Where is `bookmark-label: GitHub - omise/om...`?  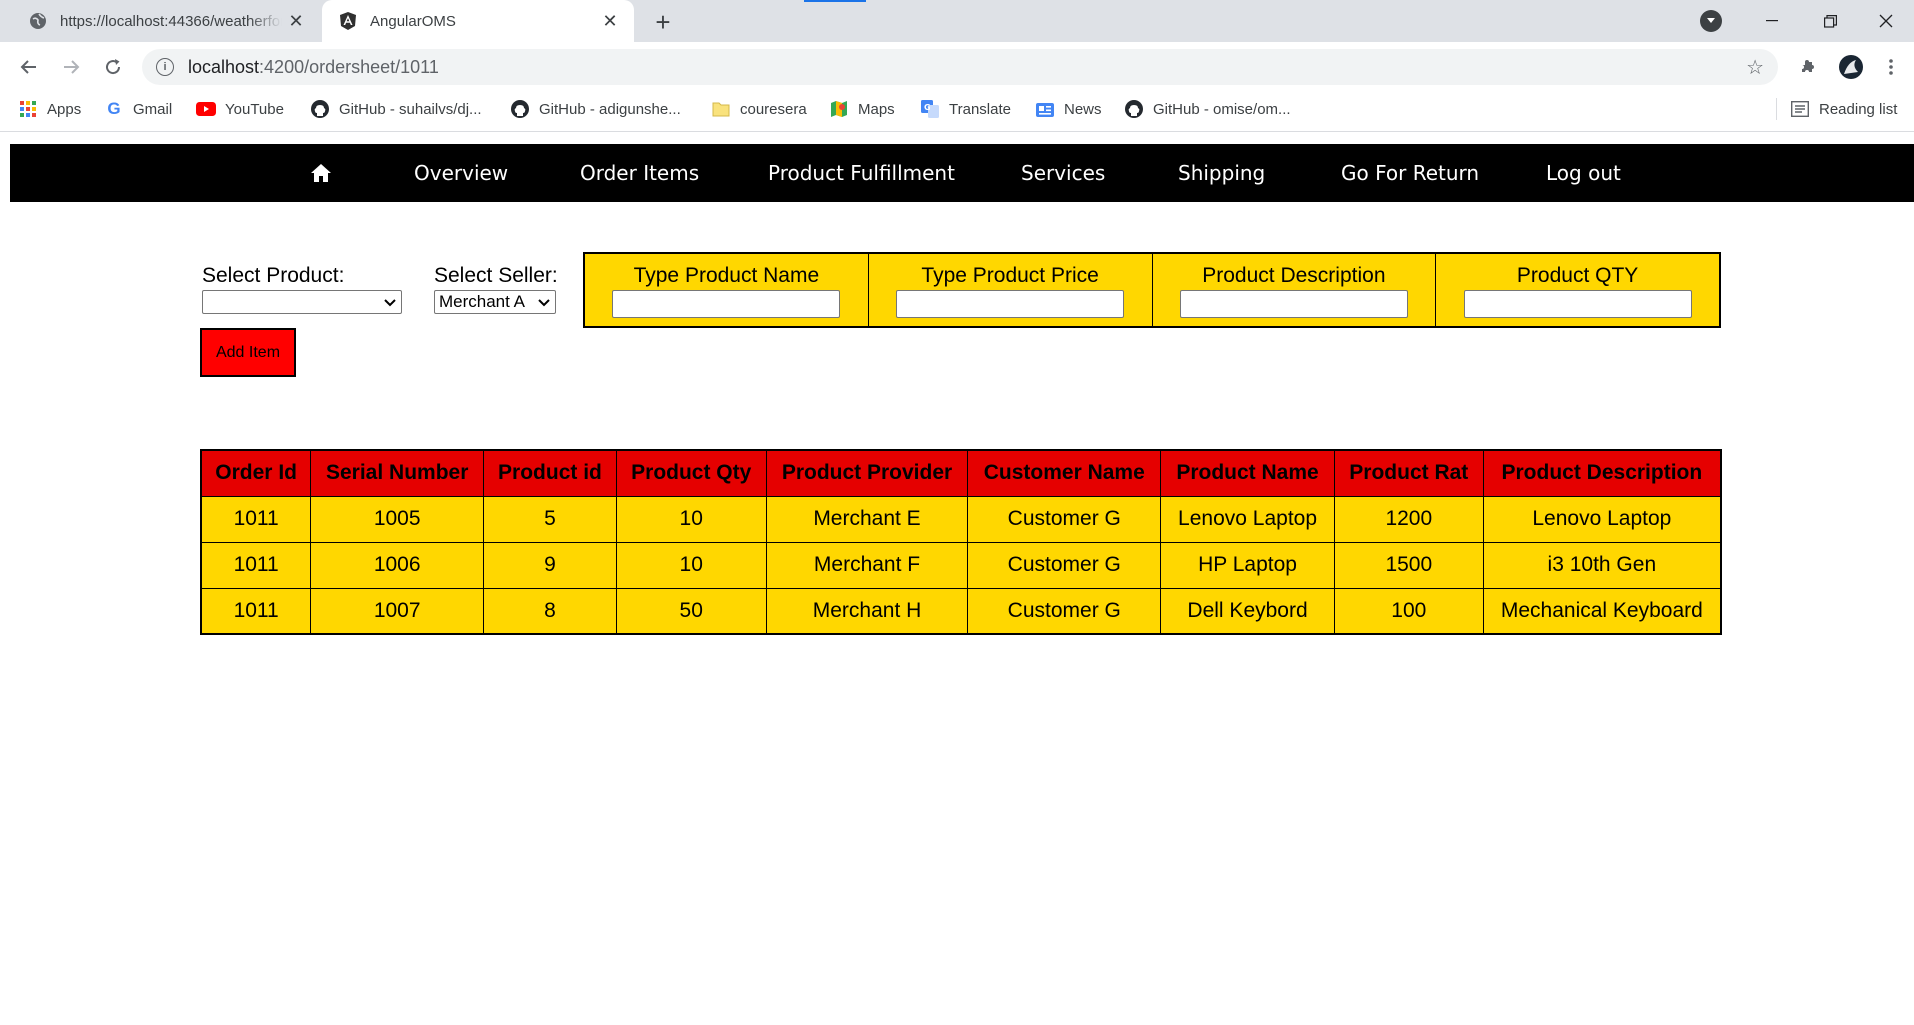 bookmark-label: GitHub - omise/om... is located at coordinates (1222, 109).